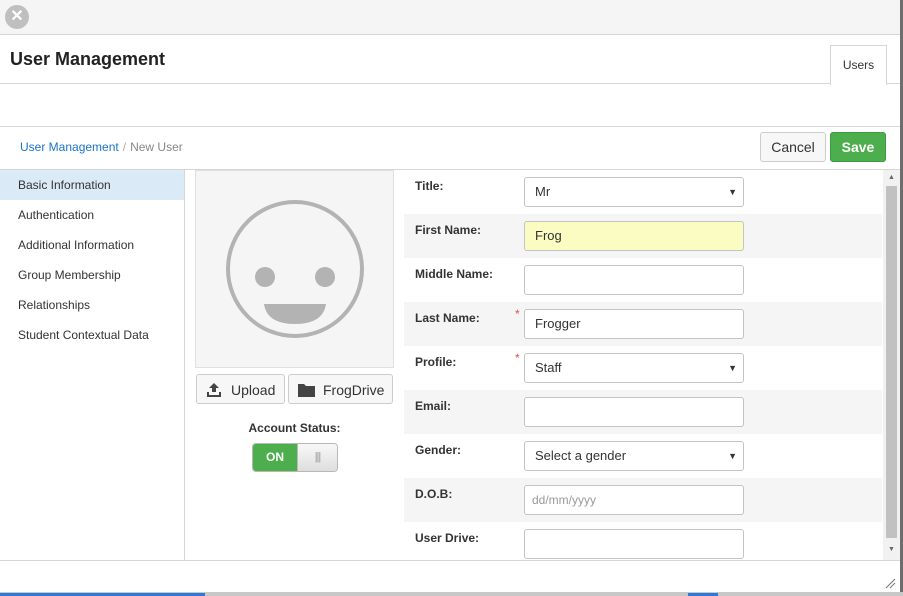 The image size is (903, 596). I want to click on profile-label: Profile:, so click(436, 362).